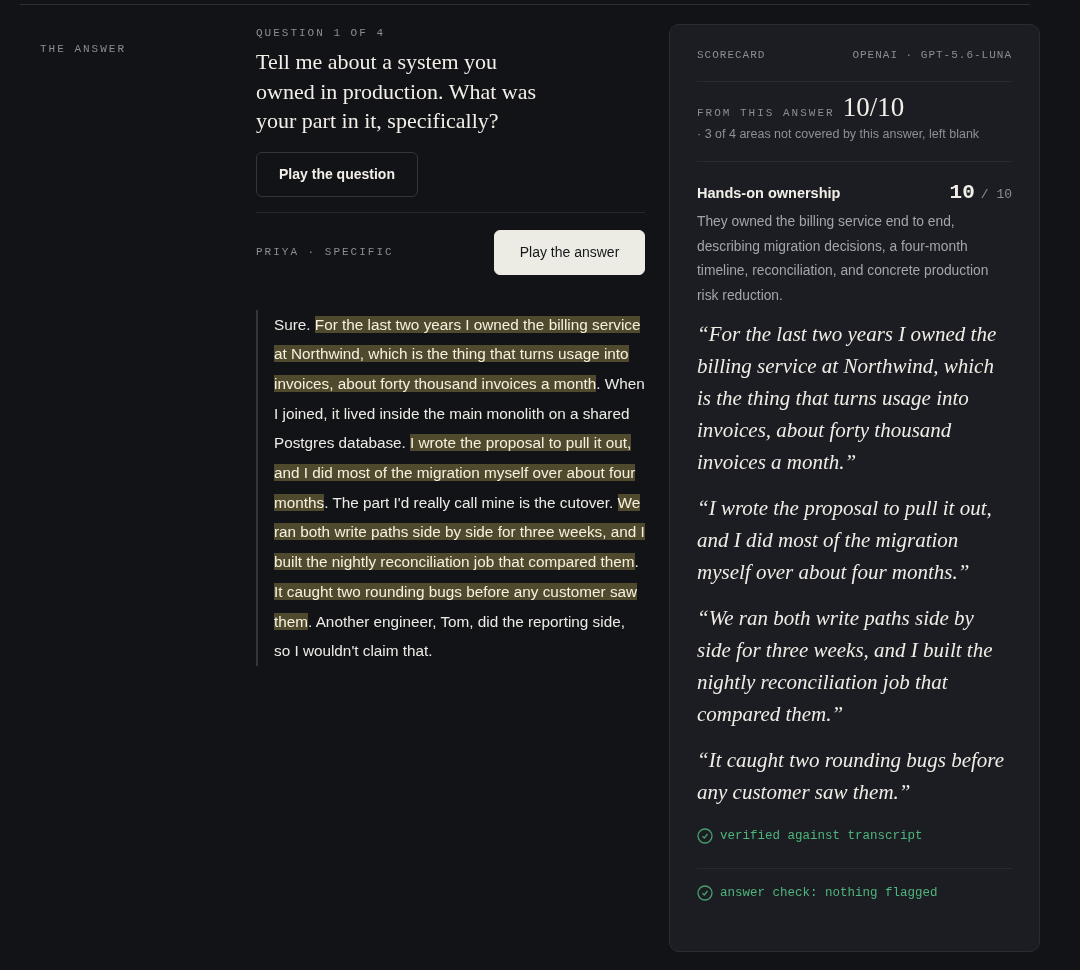 The image size is (1080, 970). What do you see at coordinates (325, 252) in the screenshot?
I see `speaker-label: PRIYA · SPECIFIC` at bounding box center [325, 252].